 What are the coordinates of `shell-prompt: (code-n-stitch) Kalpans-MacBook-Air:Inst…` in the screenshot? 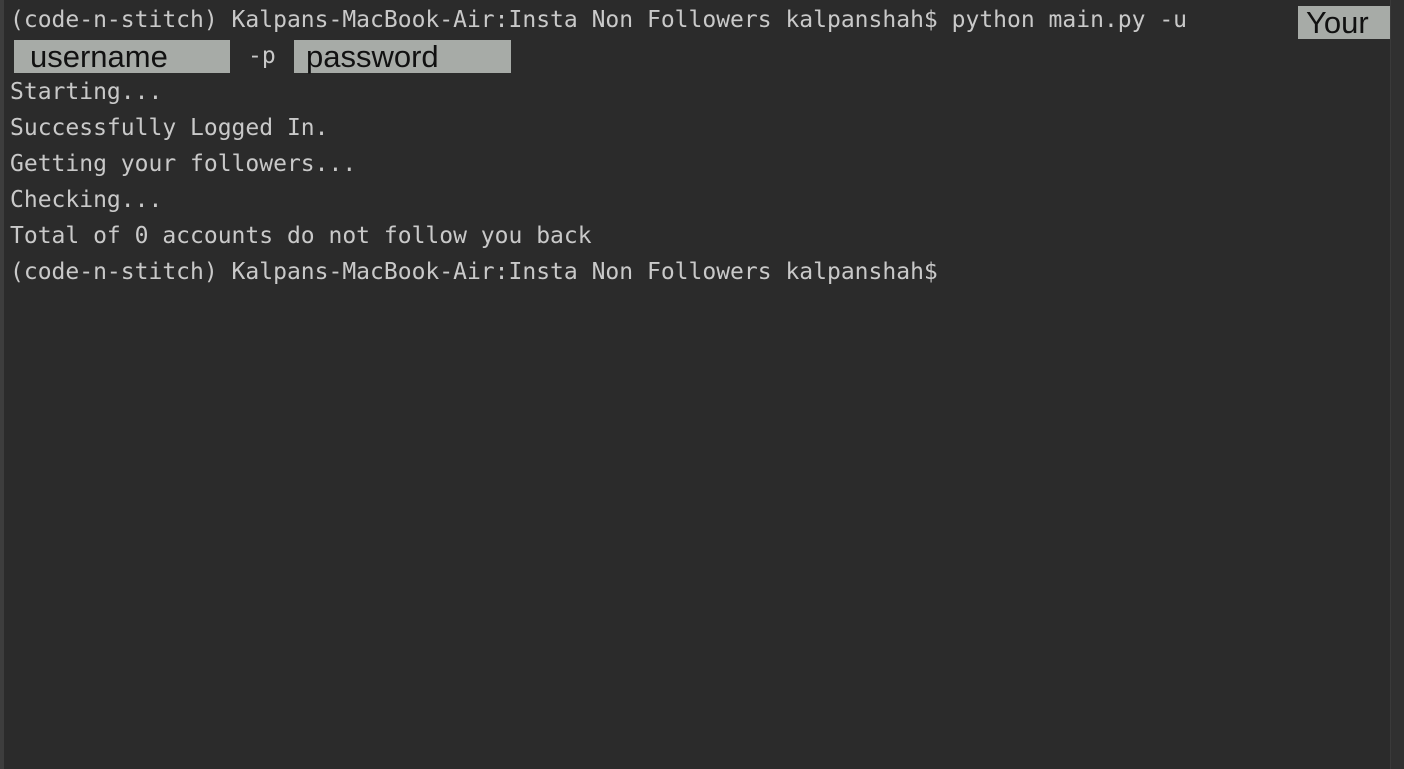 It's located at (474, 20).